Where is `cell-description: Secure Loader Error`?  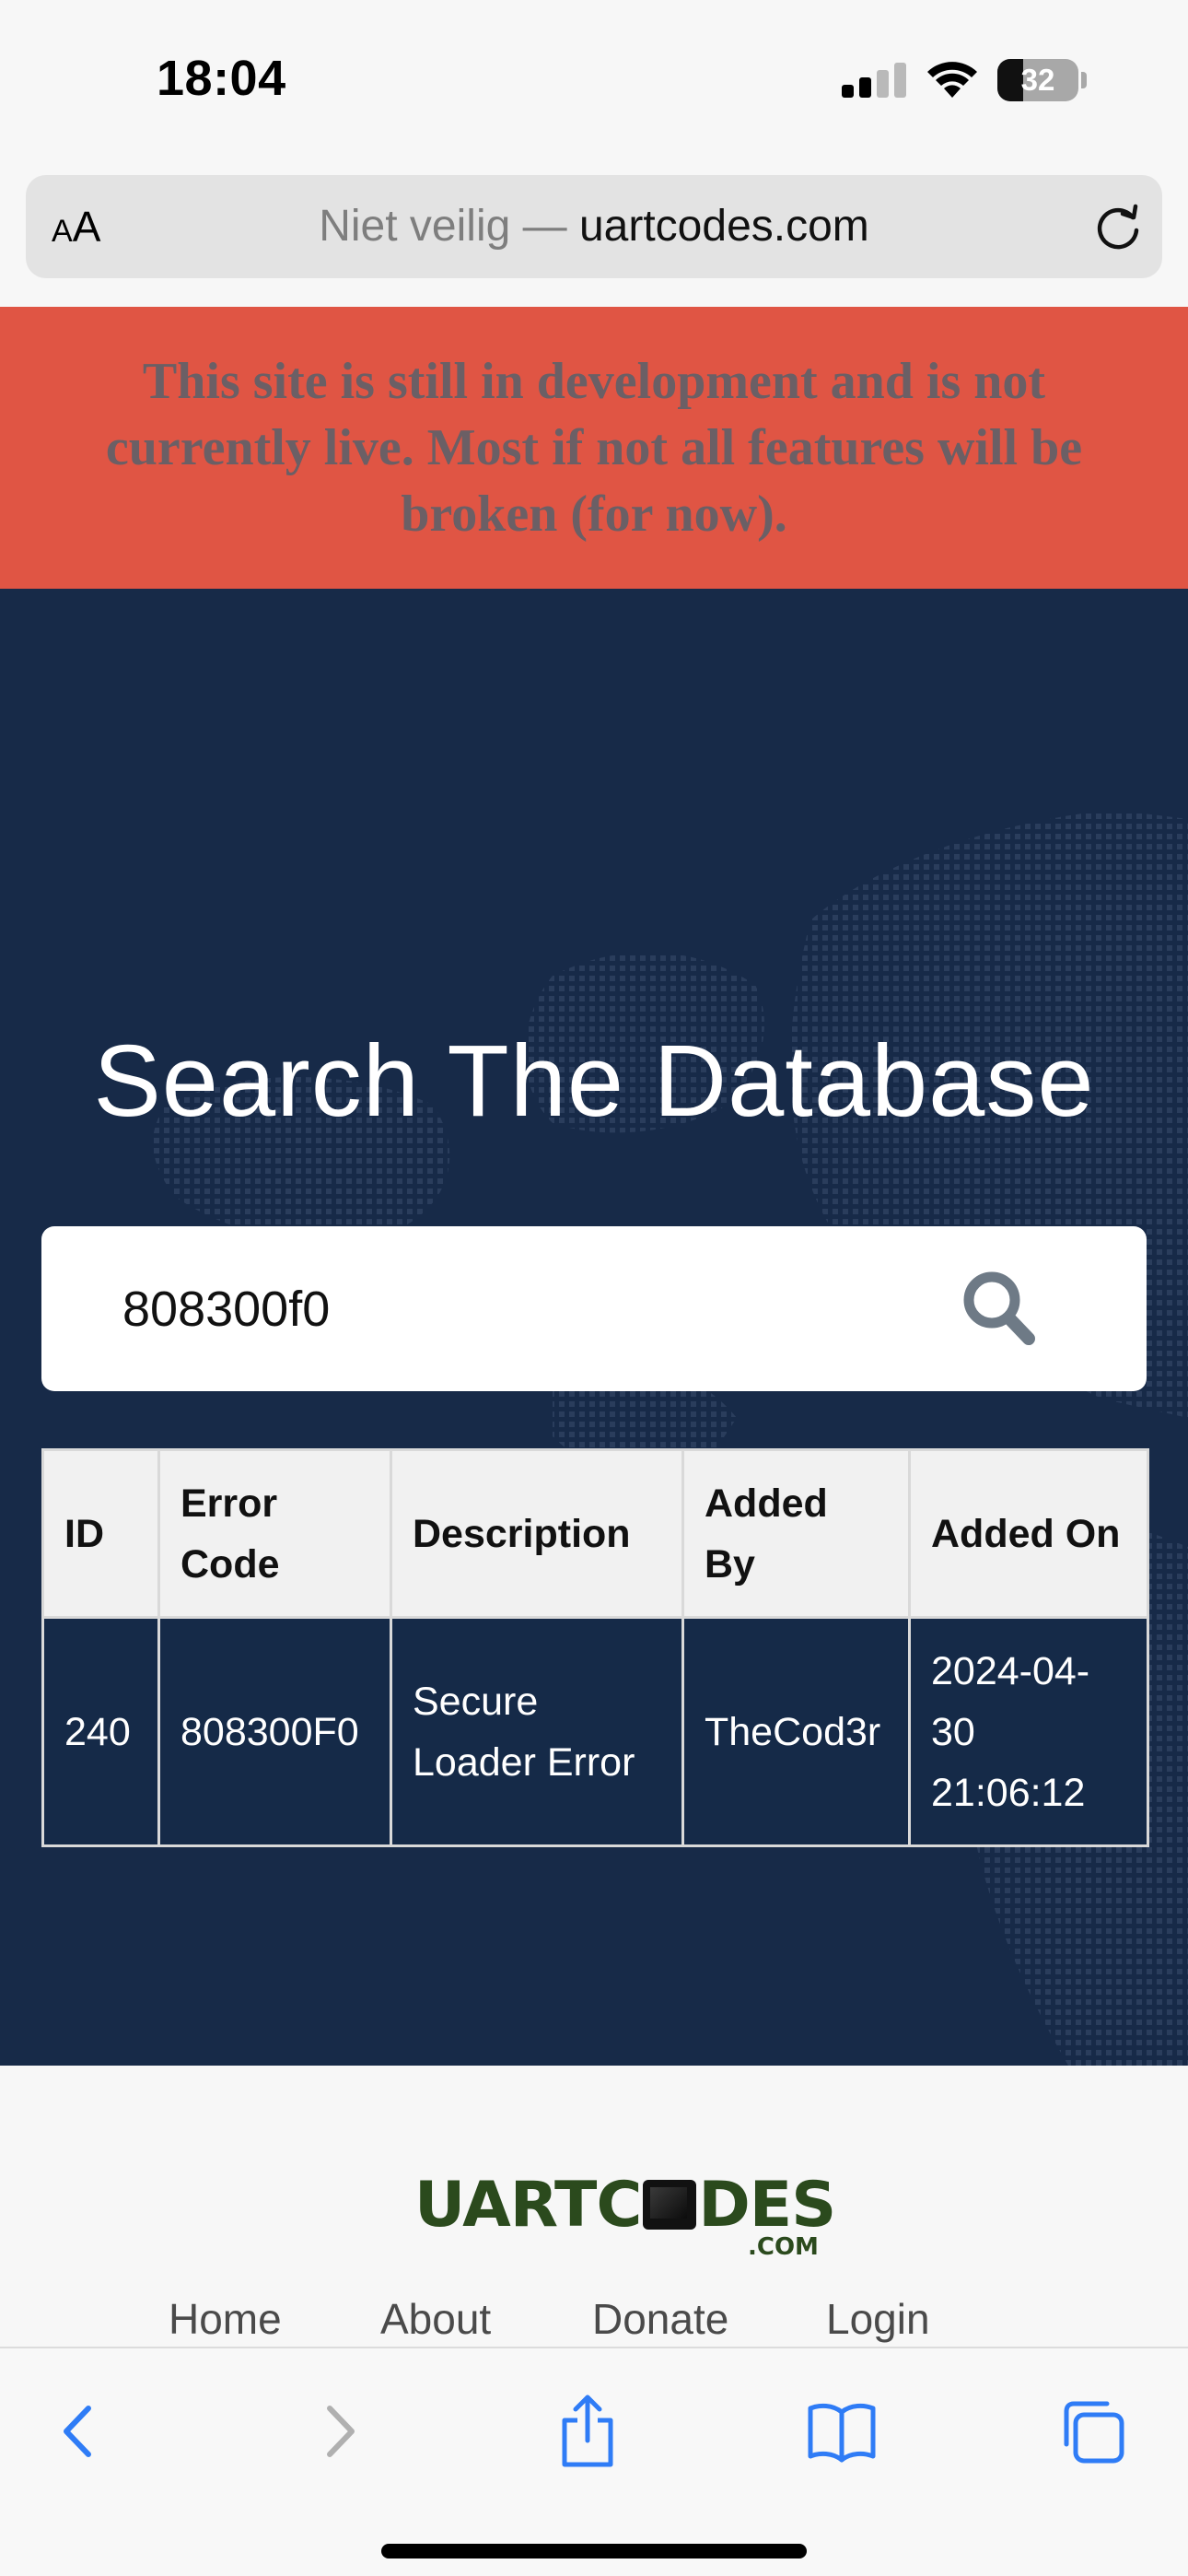
cell-description: Secure Loader Error is located at coordinates (537, 1732).